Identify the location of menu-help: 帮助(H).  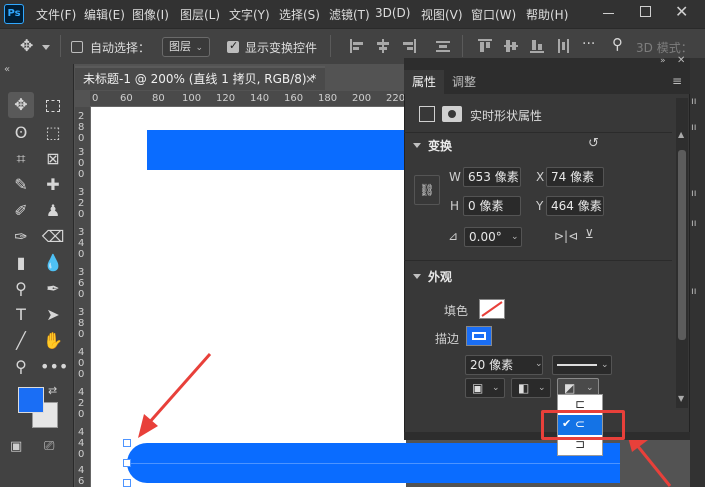
(547, 14).